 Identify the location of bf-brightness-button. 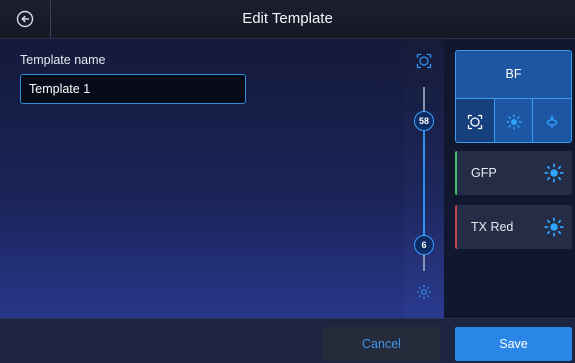
(514, 120).